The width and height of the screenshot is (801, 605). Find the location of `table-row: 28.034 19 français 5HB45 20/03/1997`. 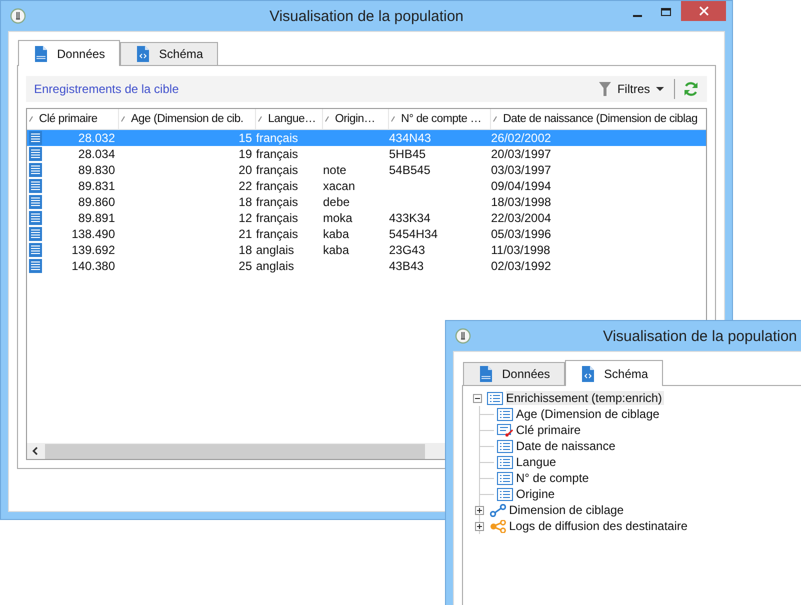

table-row: 28.034 19 français 5HB45 20/03/1997 is located at coordinates (366, 154).